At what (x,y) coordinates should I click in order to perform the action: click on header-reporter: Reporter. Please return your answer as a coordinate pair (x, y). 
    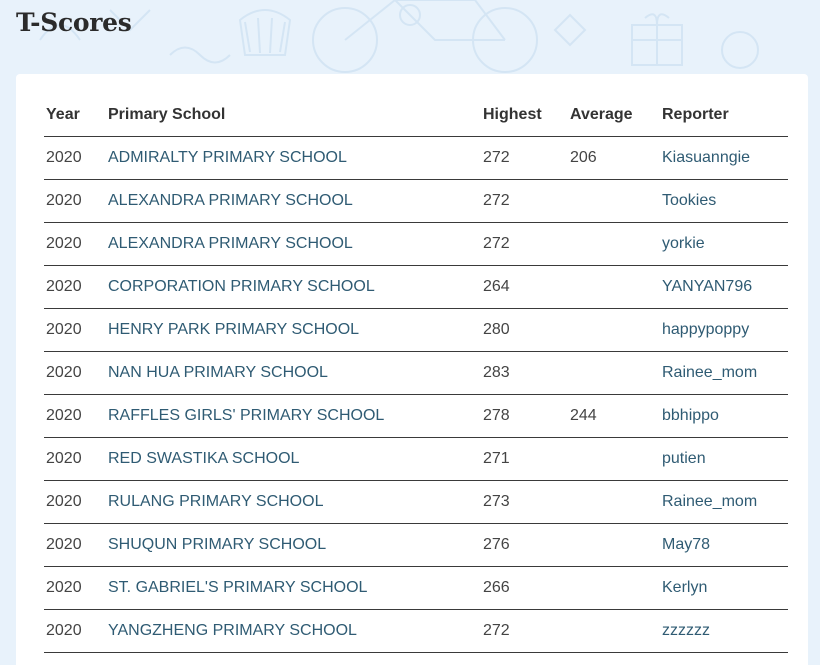
    Looking at the image, I should click on (725, 115).